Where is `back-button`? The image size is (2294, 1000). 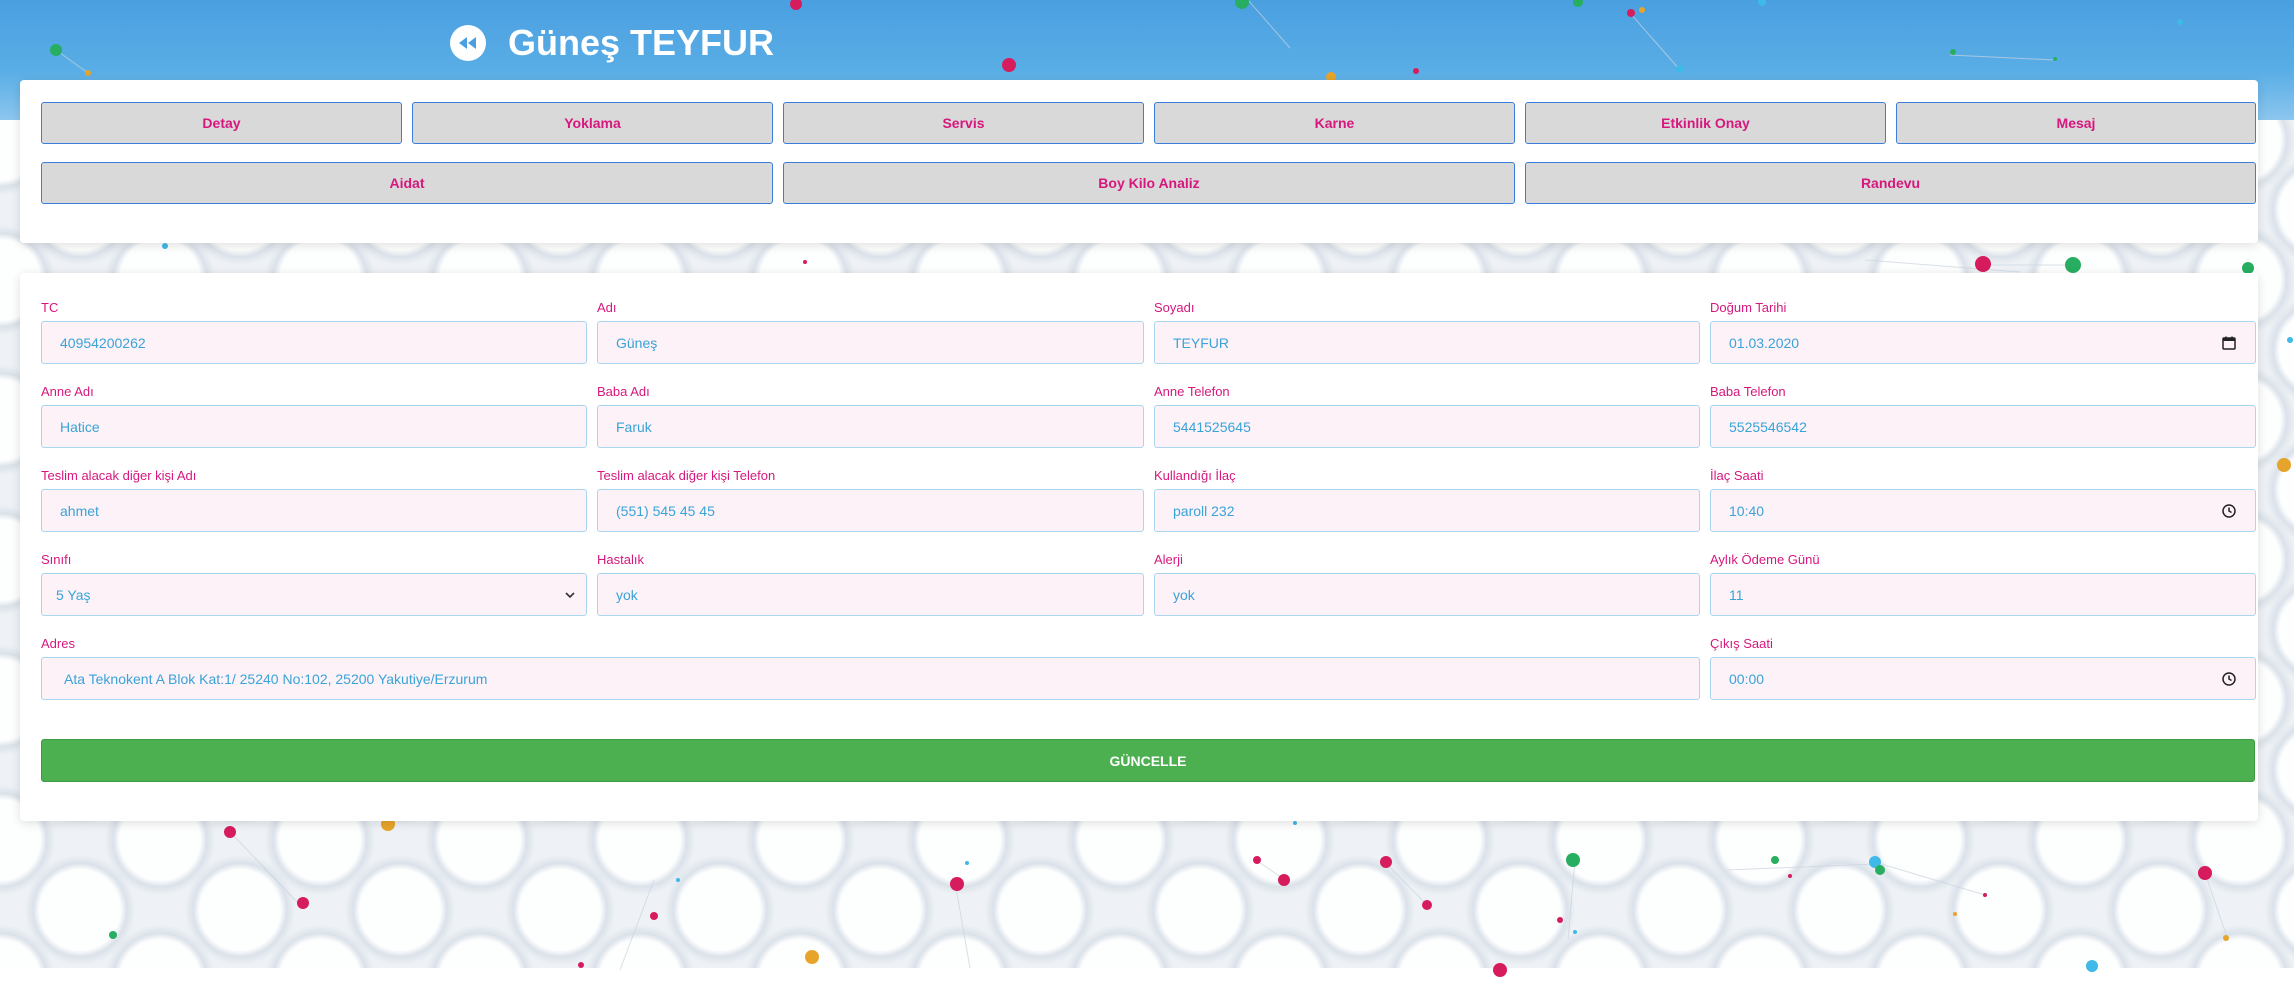
back-button is located at coordinates (468, 43).